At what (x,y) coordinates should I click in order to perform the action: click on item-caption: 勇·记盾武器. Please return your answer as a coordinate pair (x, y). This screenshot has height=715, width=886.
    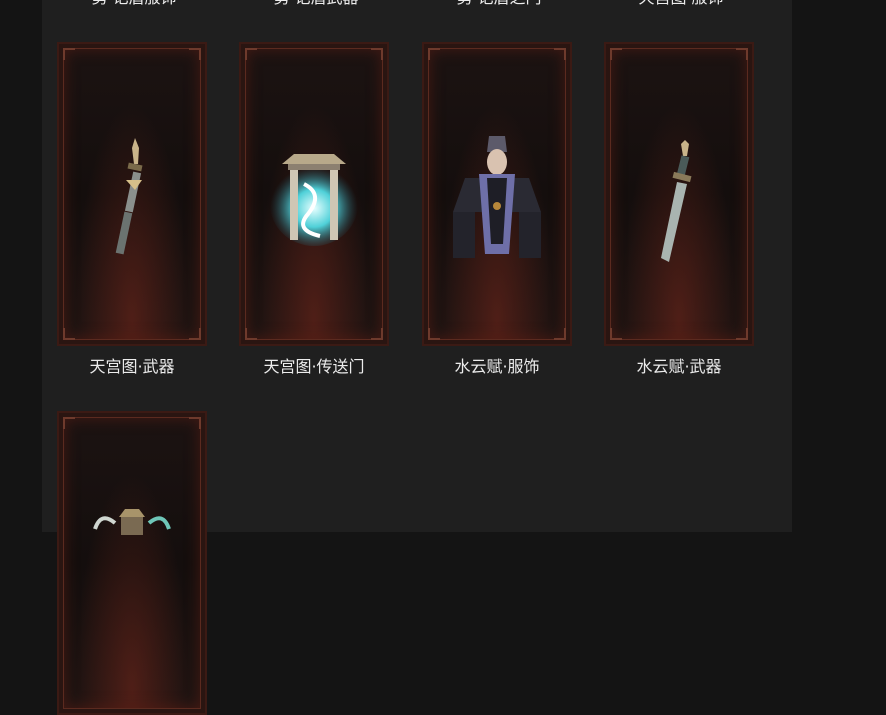
    Looking at the image, I should click on (316, 4).